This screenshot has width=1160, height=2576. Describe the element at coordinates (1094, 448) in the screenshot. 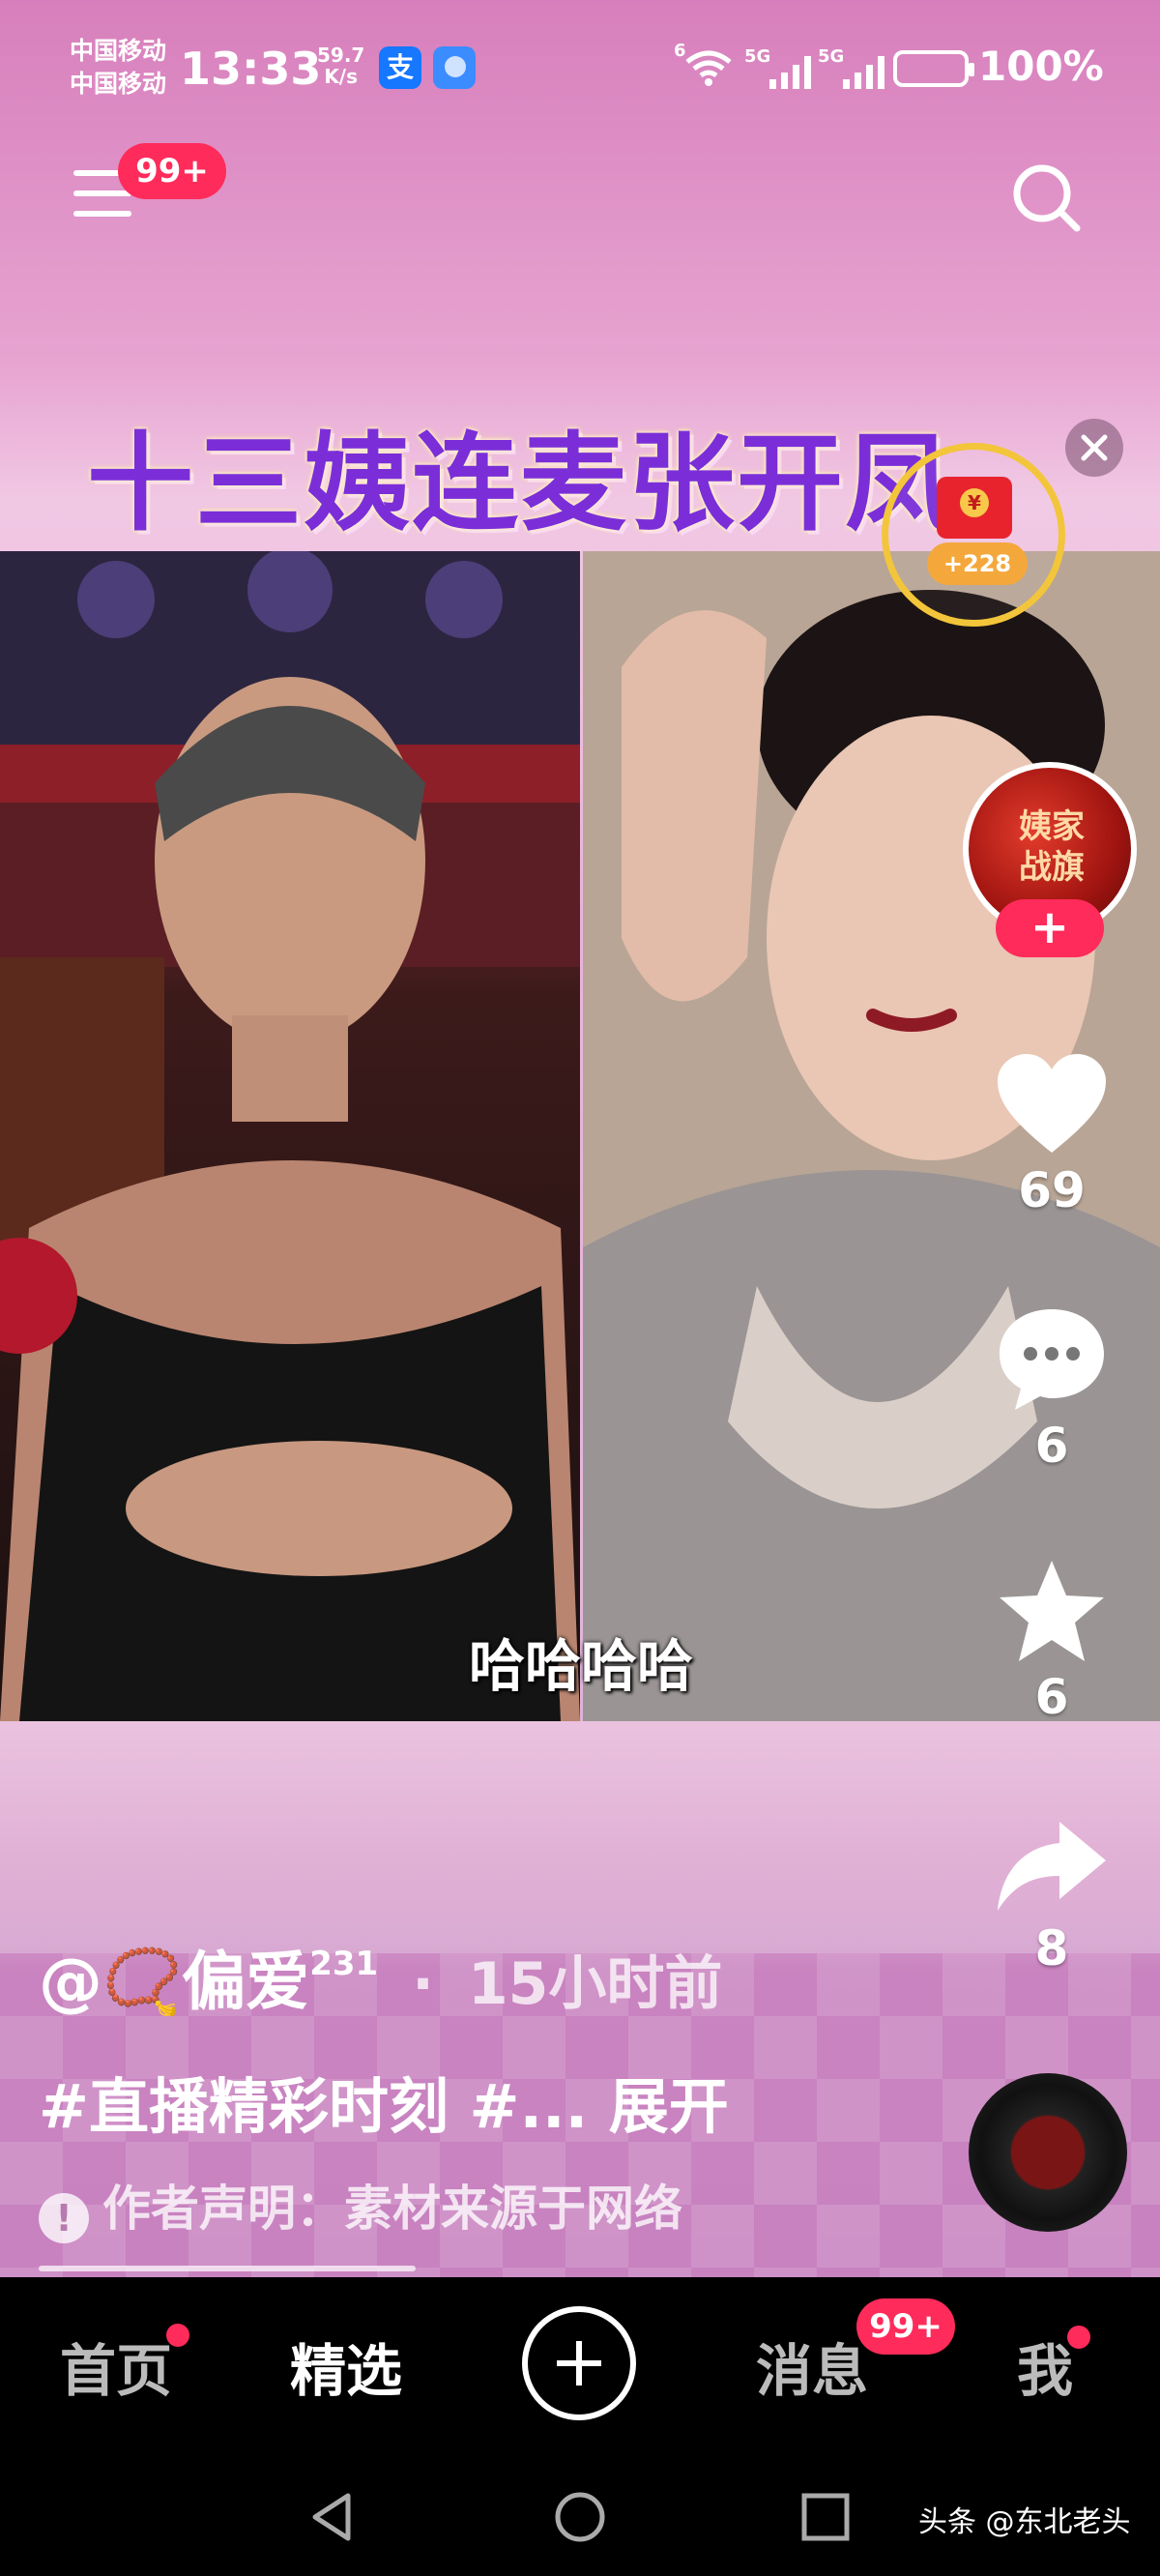

I see `close-icon` at that location.